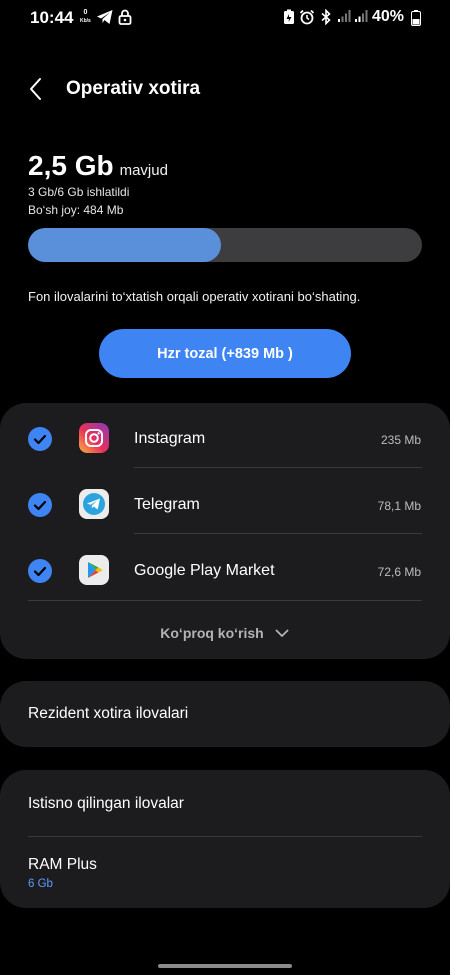 This screenshot has height=975, width=450. Describe the element at coordinates (94, 504) in the screenshot. I see `telegram-icon` at that location.